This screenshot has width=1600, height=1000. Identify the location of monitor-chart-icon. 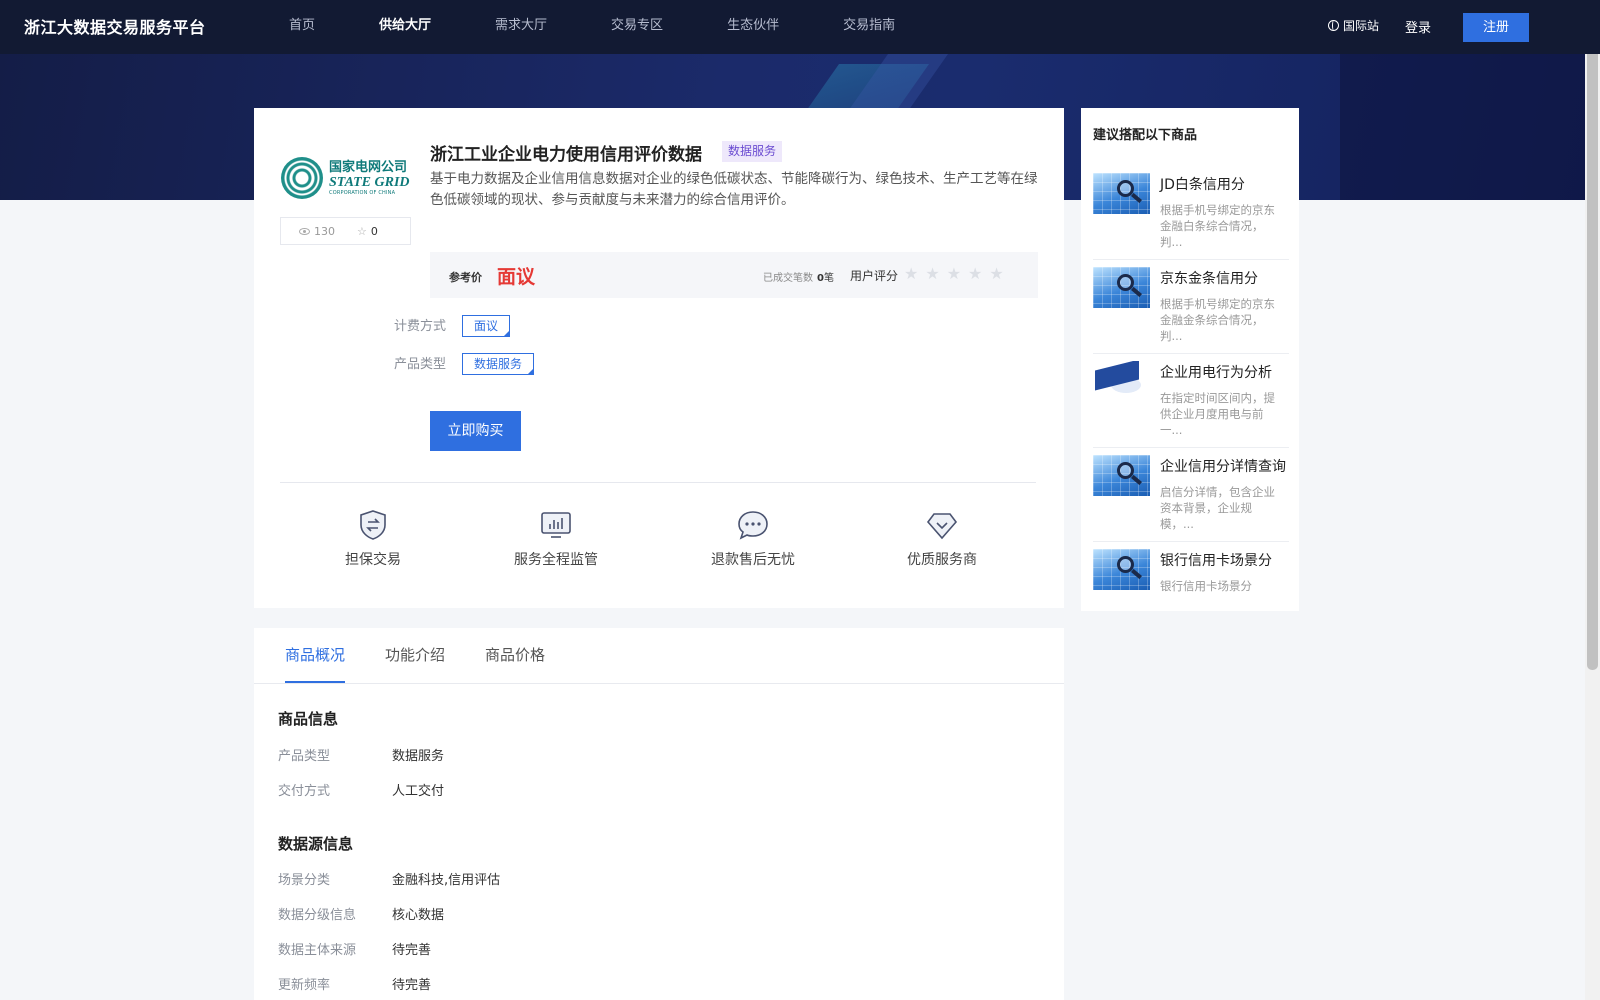
(556, 525).